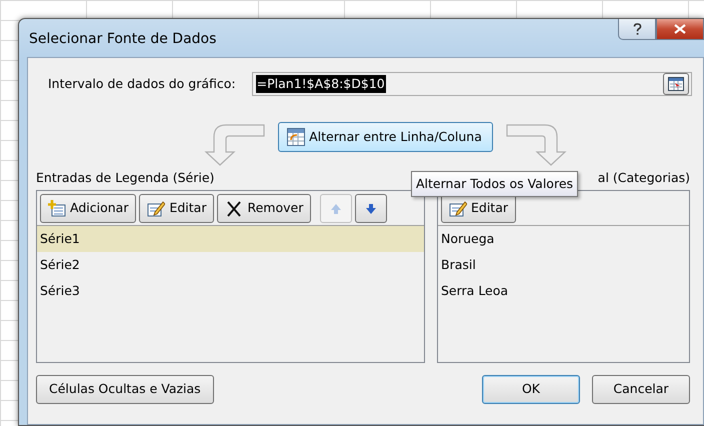 Image resolution: width=704 pixels, height=426 pixels. Describe the element at coordinates (494, 184) in the screenshot. I see `tooltip: Alternar Todos os Valores` at that location.